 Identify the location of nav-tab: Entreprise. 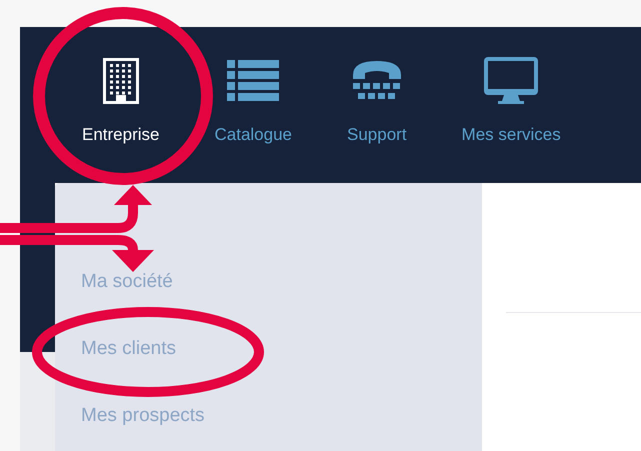
(121, 105).